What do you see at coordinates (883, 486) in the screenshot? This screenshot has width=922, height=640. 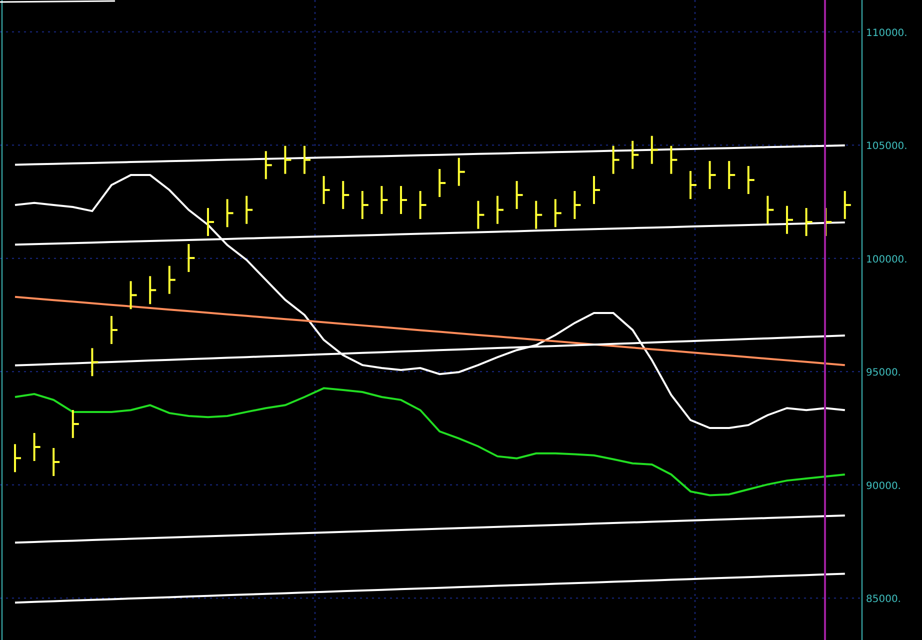 I see `axis-label: 90000.` at bounding box center [883, 486].